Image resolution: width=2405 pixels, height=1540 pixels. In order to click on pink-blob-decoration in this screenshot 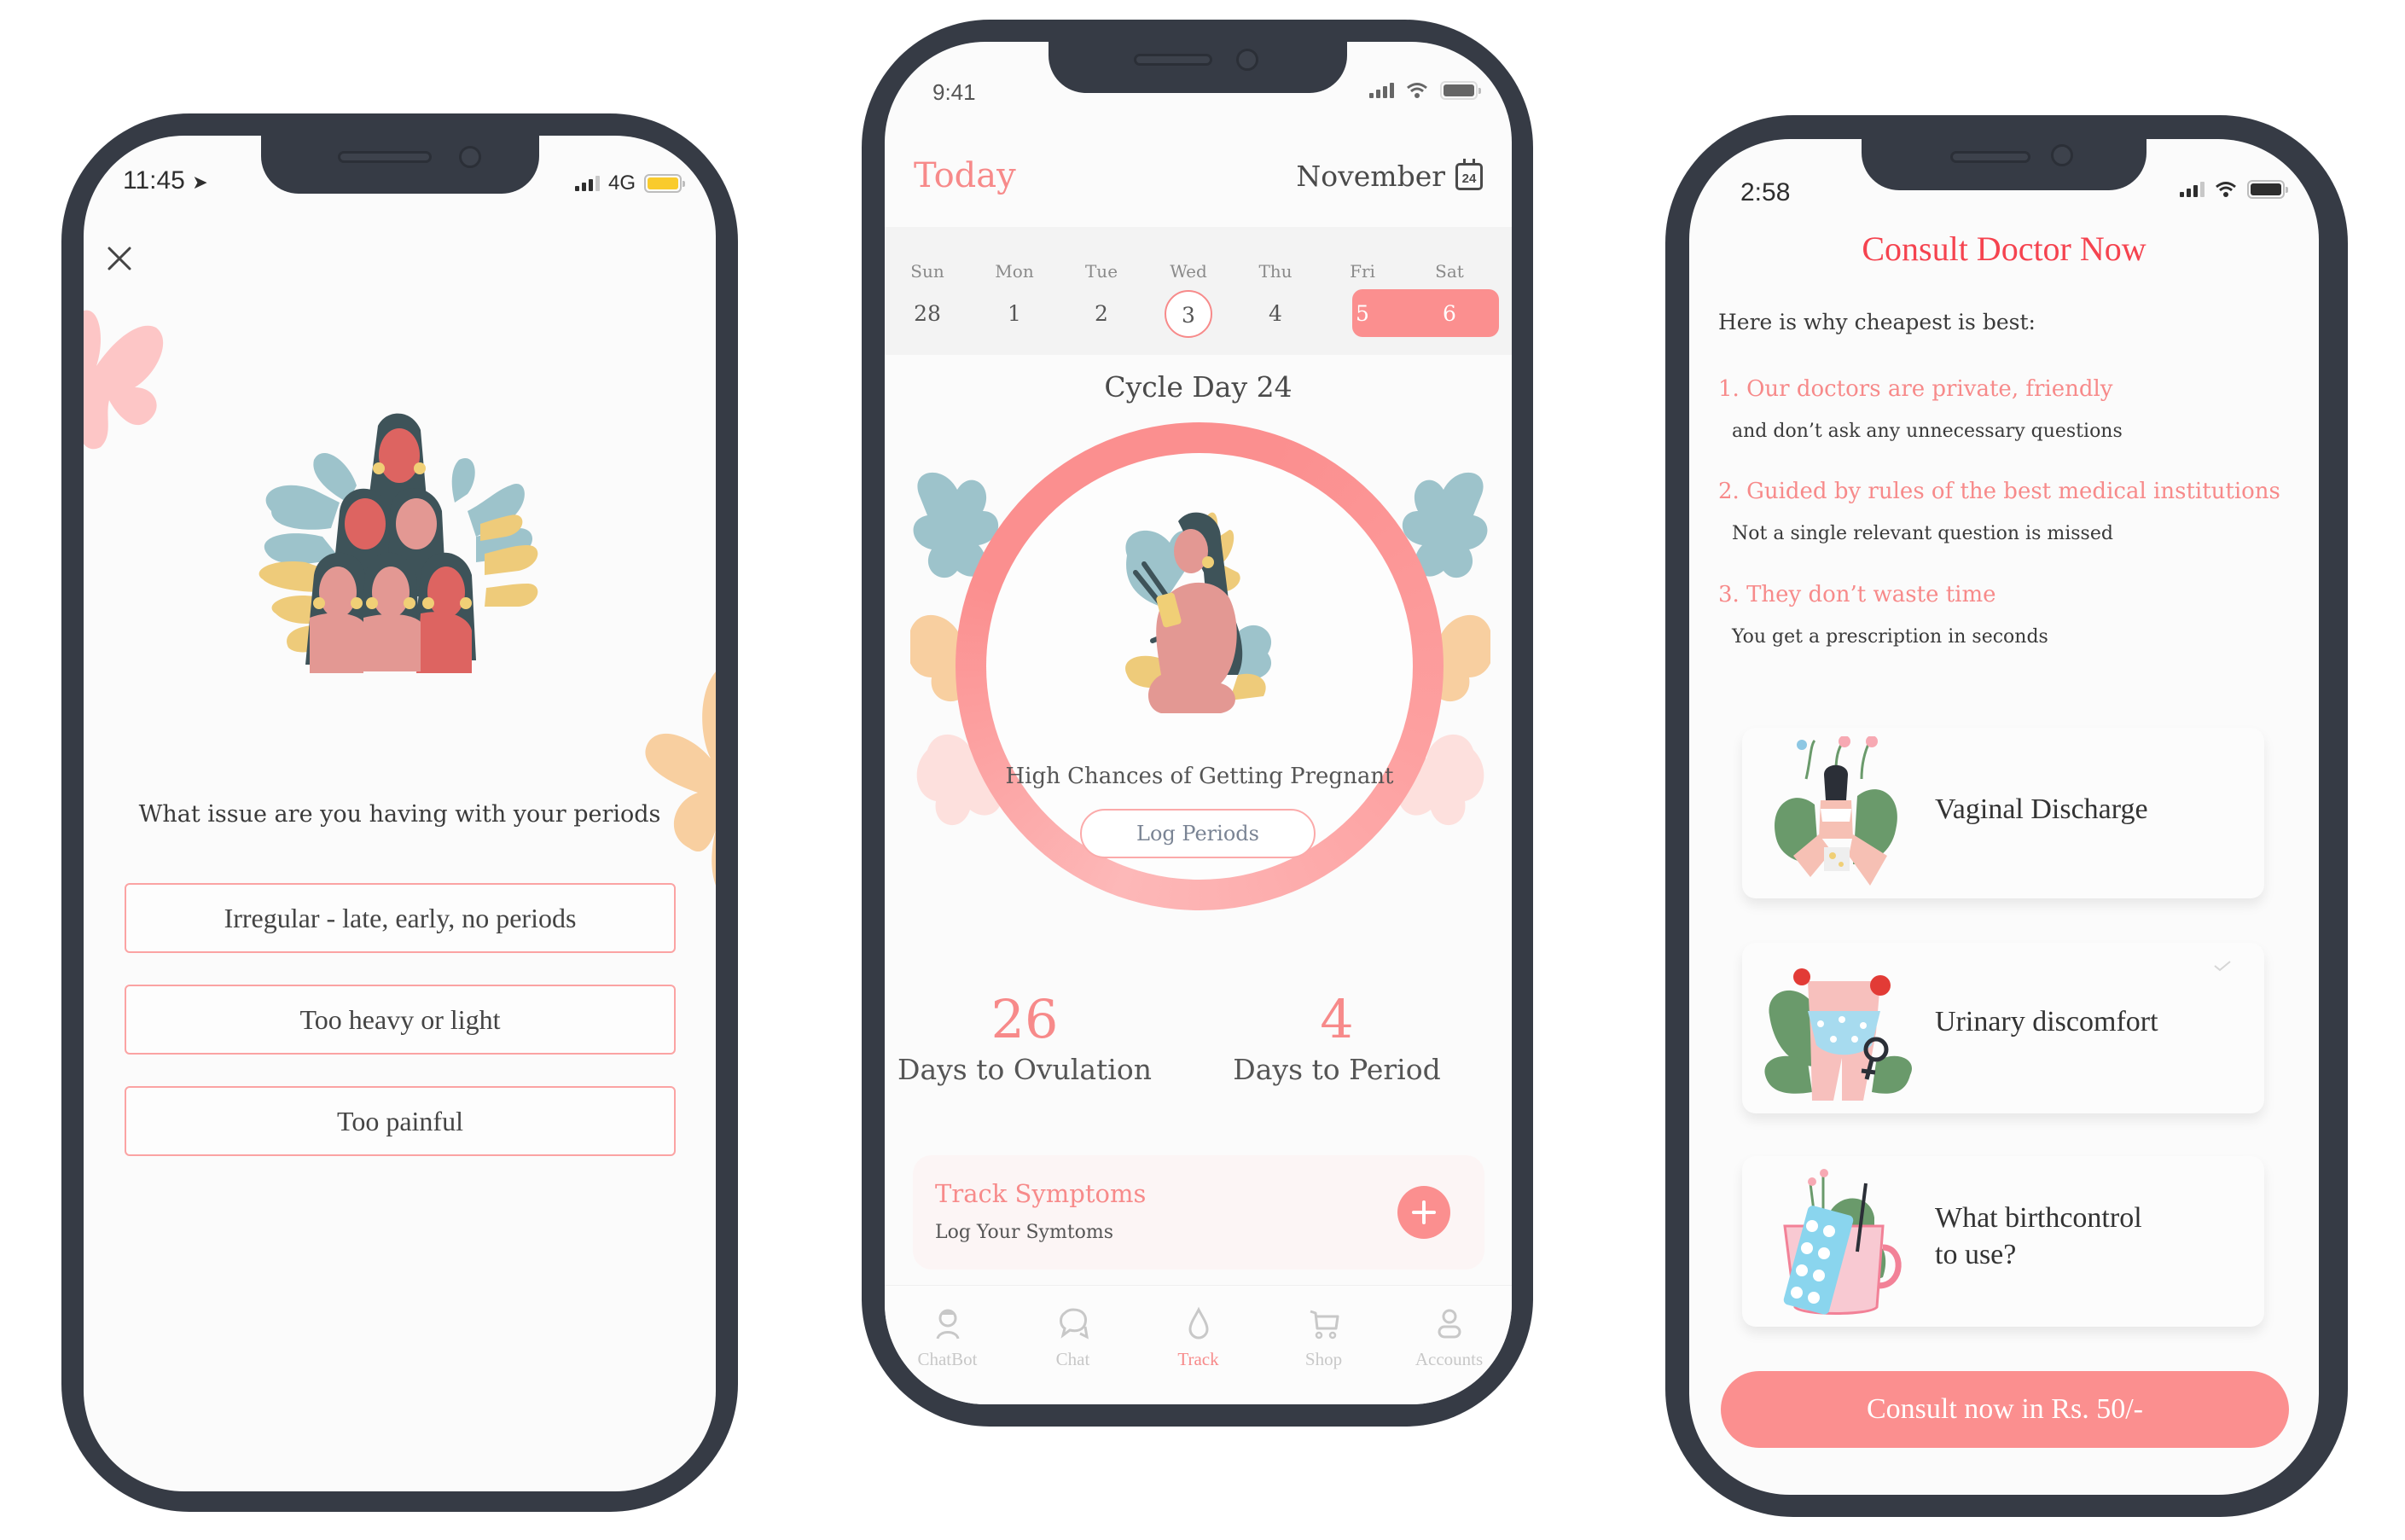, I will do `click(124, 380)`.